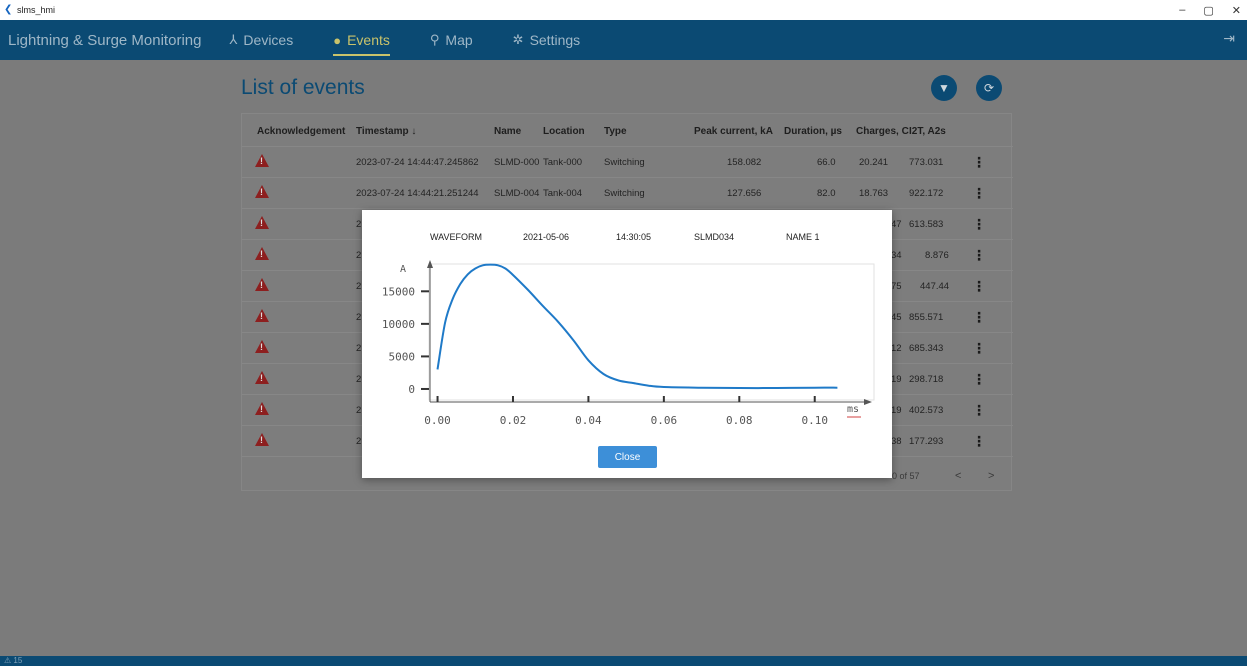 This screenshot has width=1247, height=666. What do you see at coordinates (368, 40) in the screenshot?
I see `nav-label: Events` at bounding box center [368, 40].